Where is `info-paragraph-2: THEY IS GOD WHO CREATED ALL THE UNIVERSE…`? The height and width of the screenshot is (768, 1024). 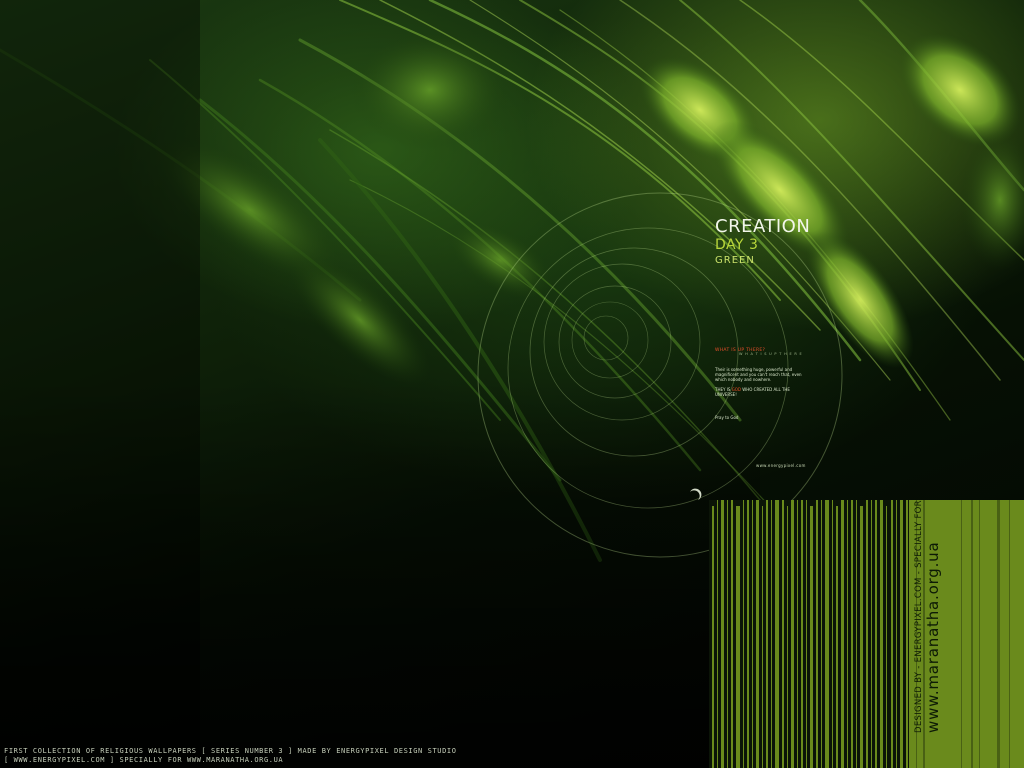 info-paragraph-2: THEY IS GOD WHO CREATED ALL THE UNIVERSE… is located at coordinates (762, 392).